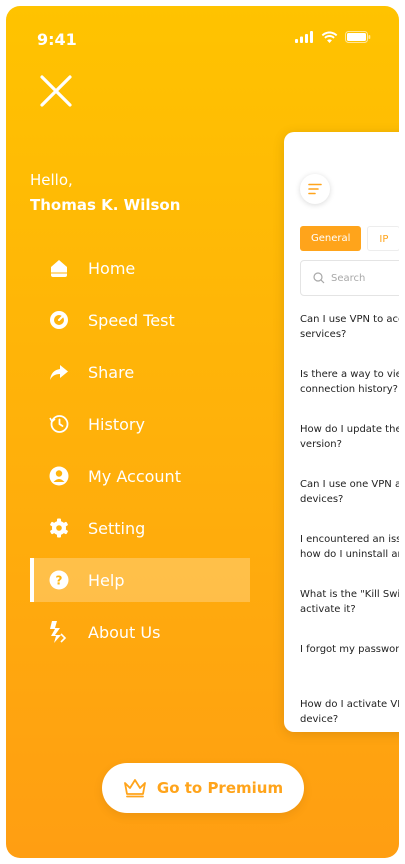 The image size is (405, 864). I want to click on preview-tabs: General IP, so click(349, 238).